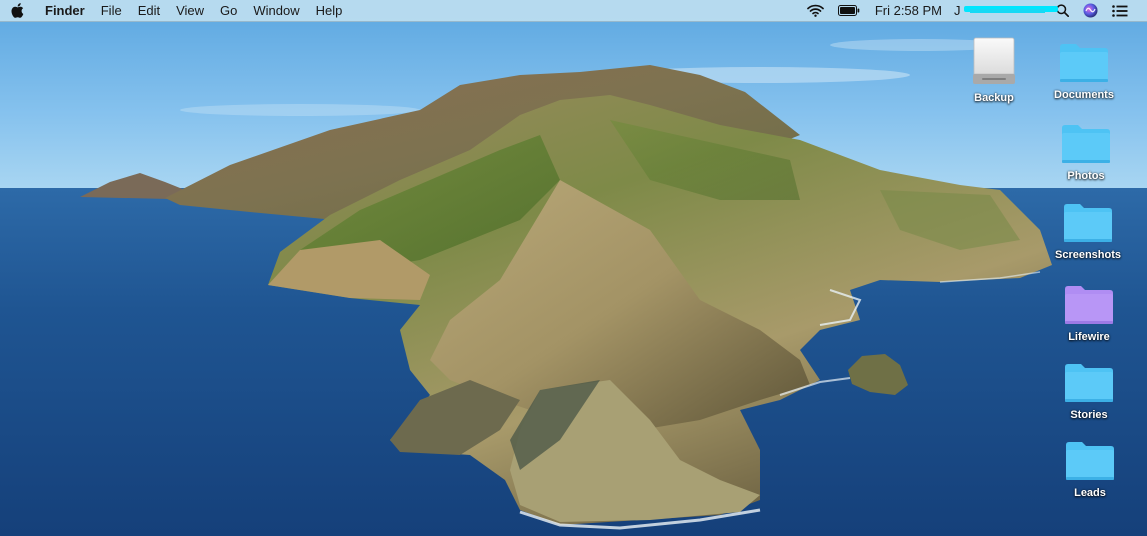 The image size is (1147, 536). I want to click on menu-app-finder: Finder, so click(66, 10).